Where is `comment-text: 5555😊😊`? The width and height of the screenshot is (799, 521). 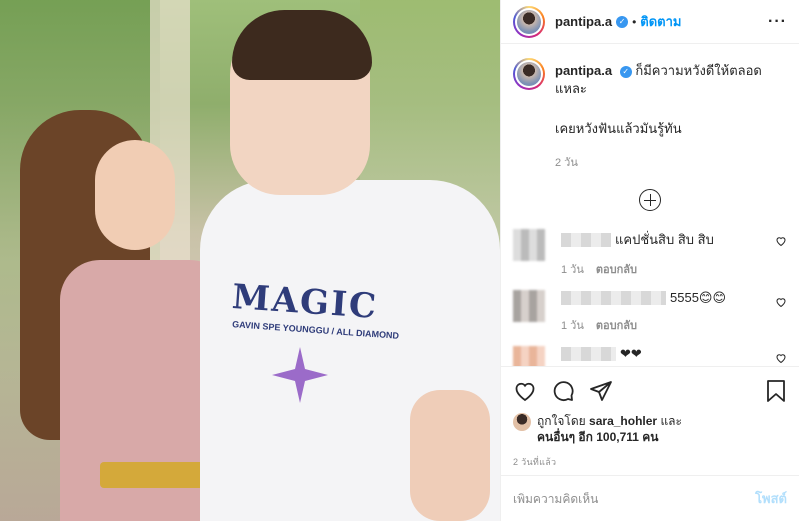 comment-text: 5555😊😊 is located at coordinates (698, 297).